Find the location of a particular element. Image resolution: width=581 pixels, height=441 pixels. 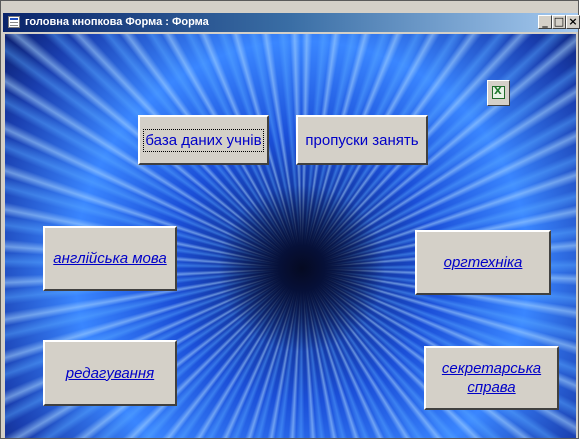

title-bar: головна кнопкова Форма : Форма _ □ × is located at coordinates (291, 22).